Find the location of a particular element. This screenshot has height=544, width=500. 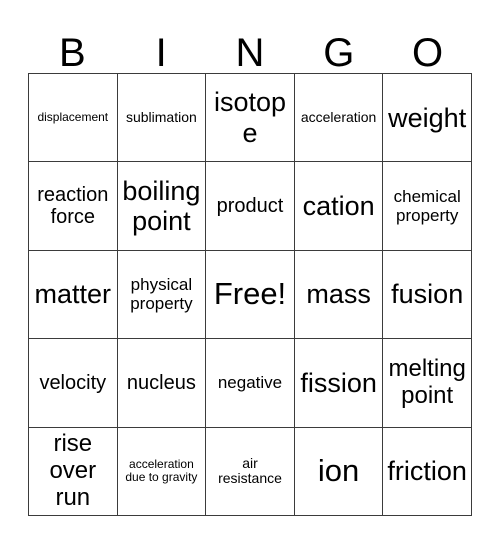

bingo-cell-label: physical property is located at coordinates (161, 294).